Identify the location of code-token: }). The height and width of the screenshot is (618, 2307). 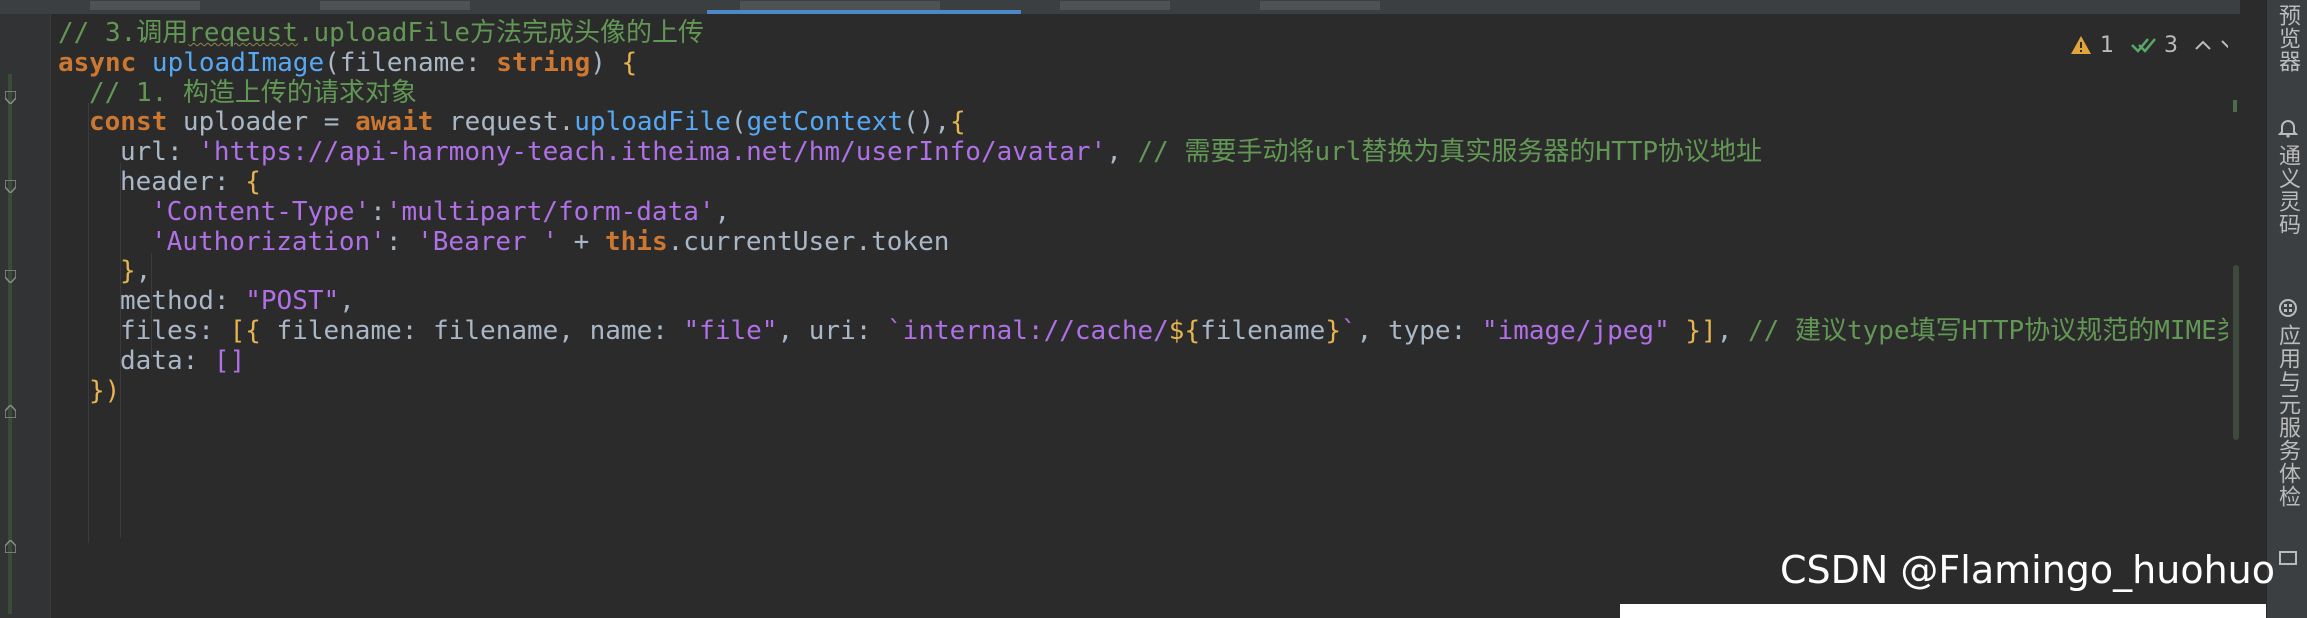
(105, 390).